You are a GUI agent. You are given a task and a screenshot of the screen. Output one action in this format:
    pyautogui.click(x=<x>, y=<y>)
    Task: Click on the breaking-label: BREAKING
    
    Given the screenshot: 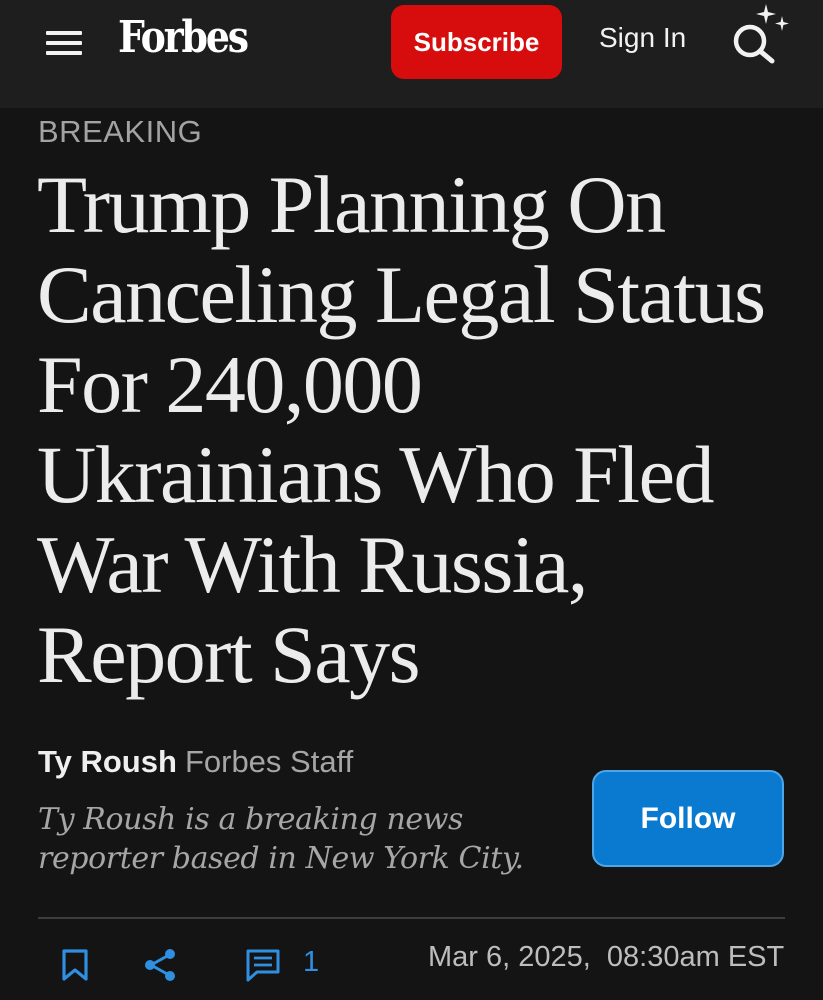 What is the action you would take?
    pyautogui.click(x=120, y=131)
    